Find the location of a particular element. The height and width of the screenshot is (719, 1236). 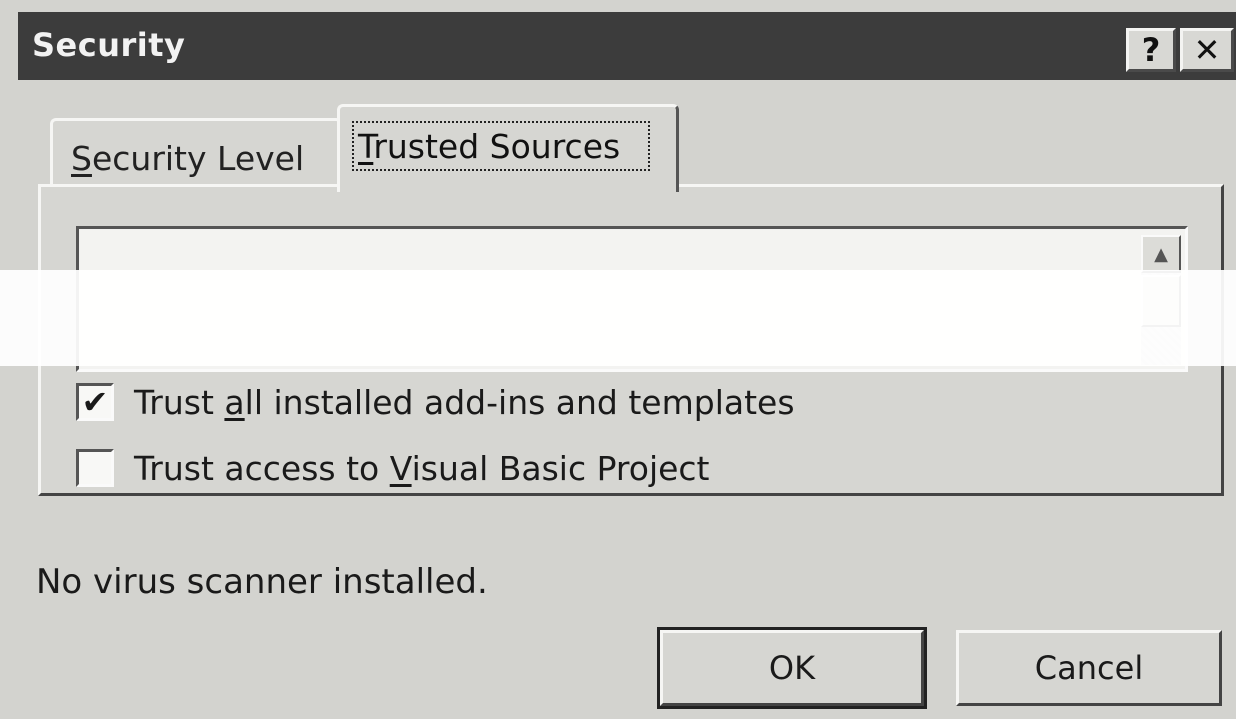

trust-vba-option: Trust access to Visual Basic Project is located at coordinates (393, 468).